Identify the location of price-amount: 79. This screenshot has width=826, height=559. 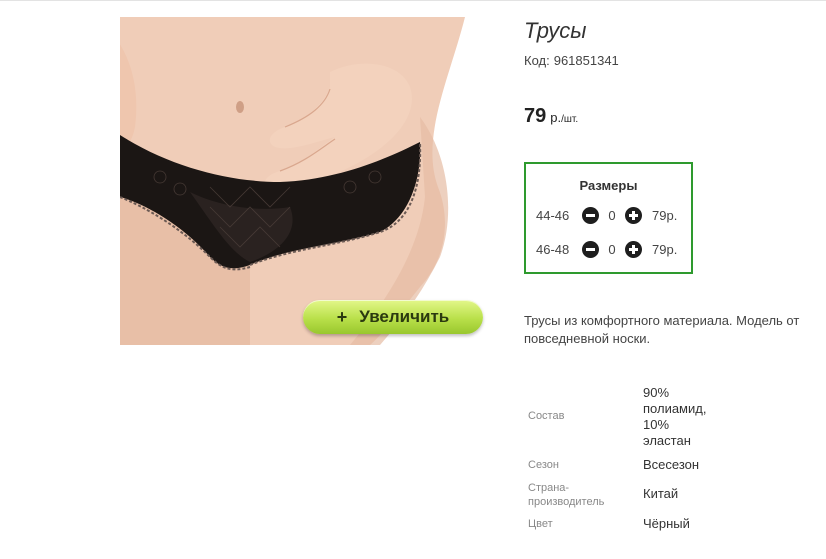
(535, 116).